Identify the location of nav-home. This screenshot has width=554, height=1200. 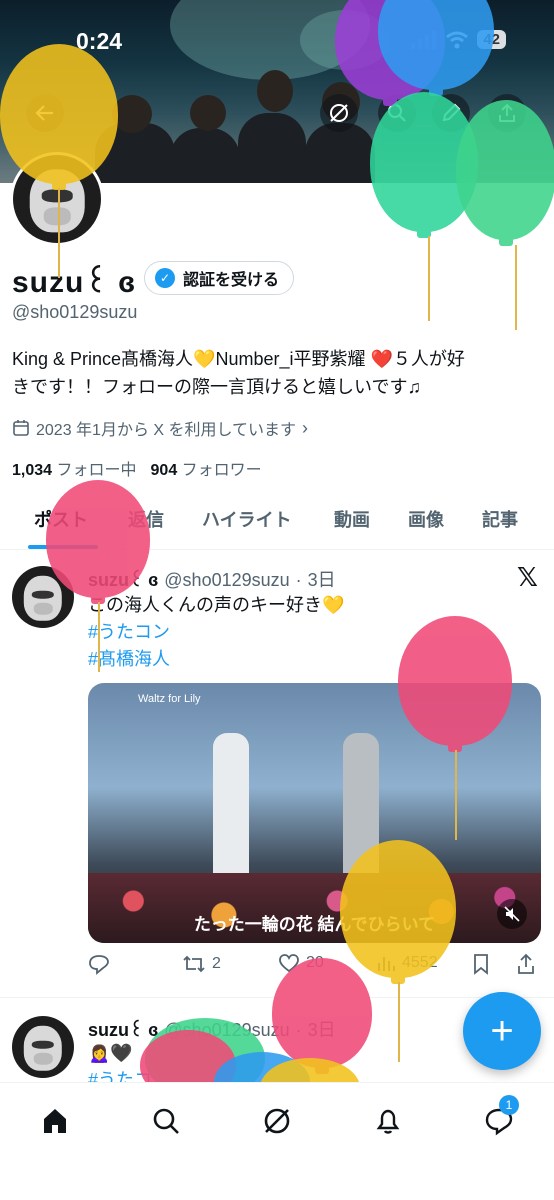
(55, 1121).